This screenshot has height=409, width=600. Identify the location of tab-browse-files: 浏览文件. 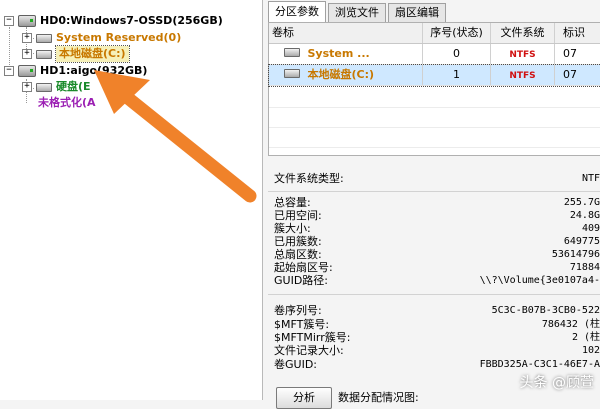
(357, 12).